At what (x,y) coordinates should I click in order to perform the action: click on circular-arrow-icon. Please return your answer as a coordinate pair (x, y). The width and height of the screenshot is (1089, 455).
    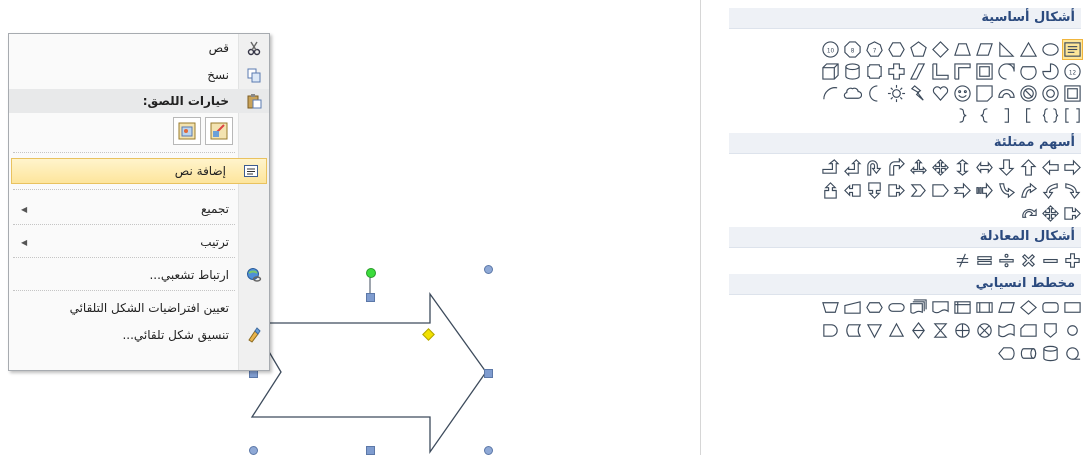
    Looking at the image, I should click on (1028, 213).